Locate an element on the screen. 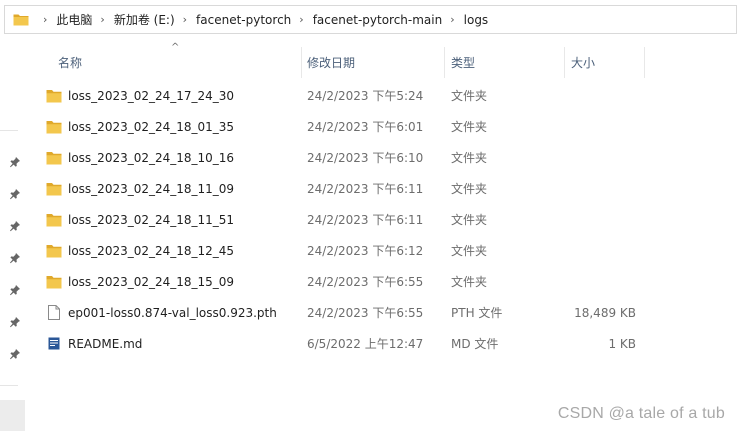 This screenshot has width=739, height=431. navigation-pane is located at coordinates (13, 234).